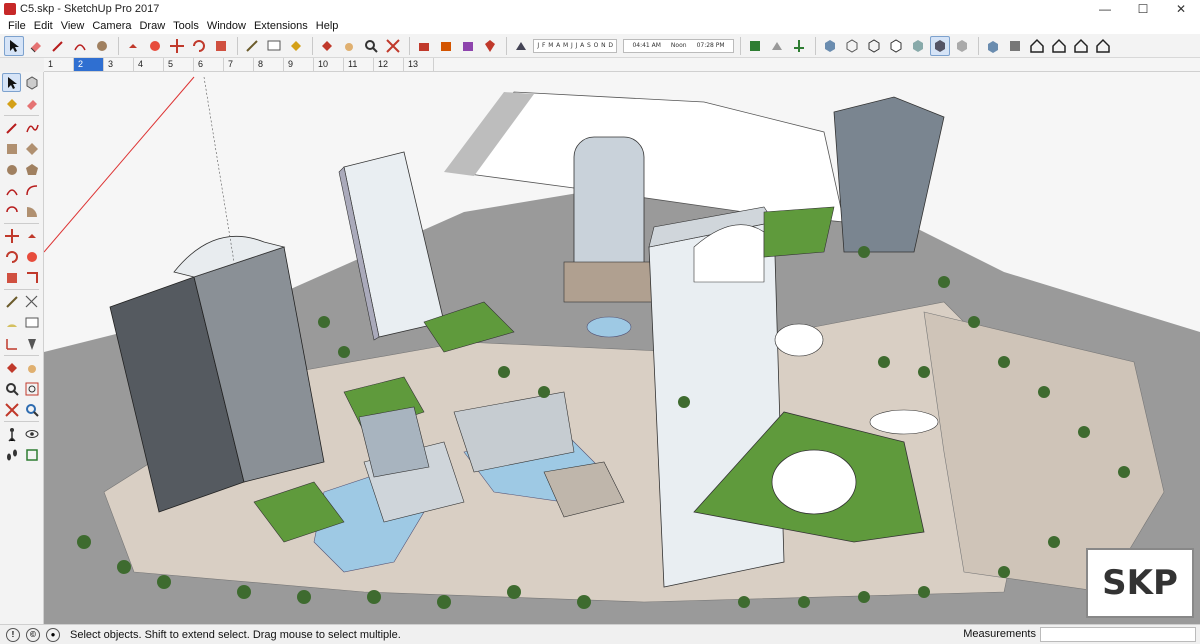  Describe the element at coordinates (11, 343) in the screenshot. I see `axes-tool-button` at that location.